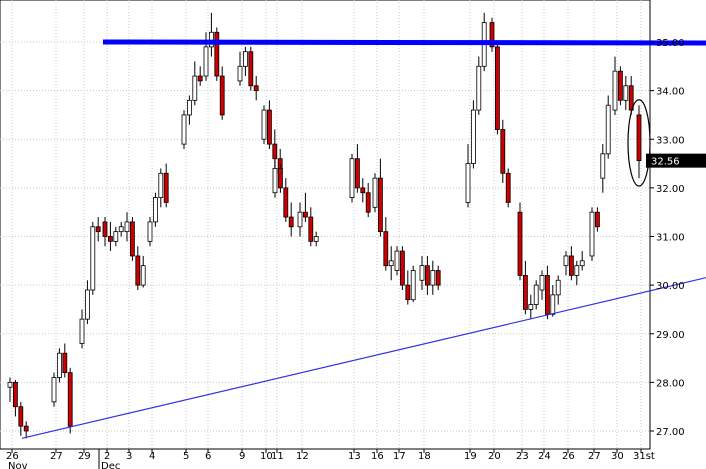  I want to click on month-label: Nov, so click(18, 465).